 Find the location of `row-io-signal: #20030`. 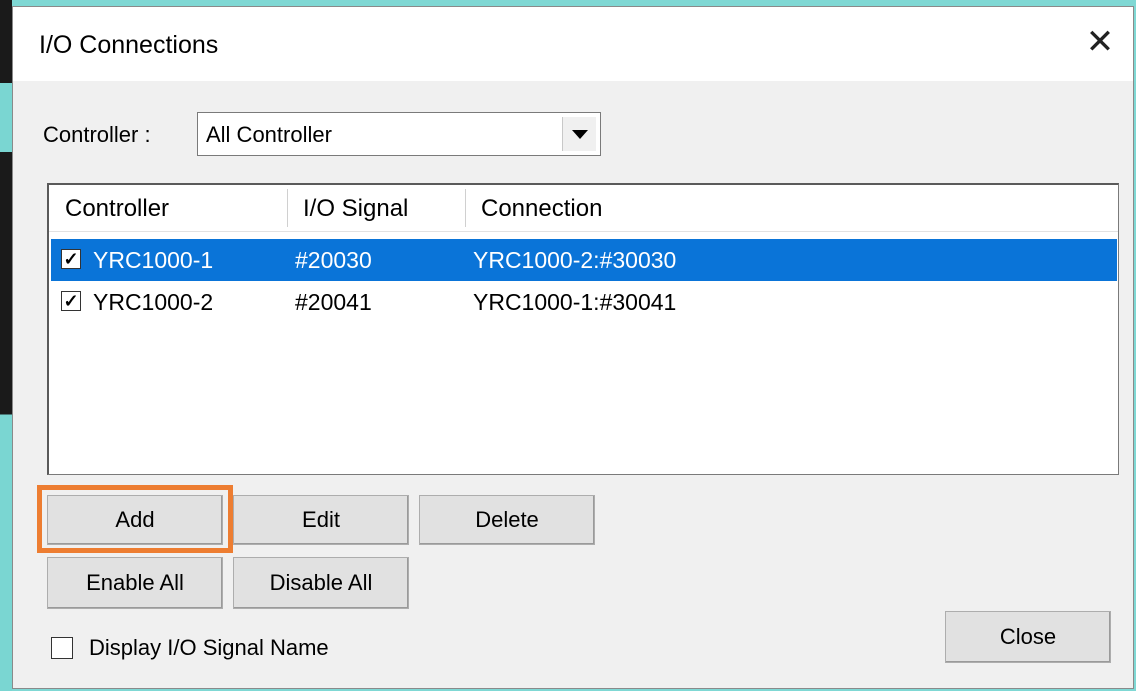

row-io-signal: #20030 is located at coordinates (333, 260).